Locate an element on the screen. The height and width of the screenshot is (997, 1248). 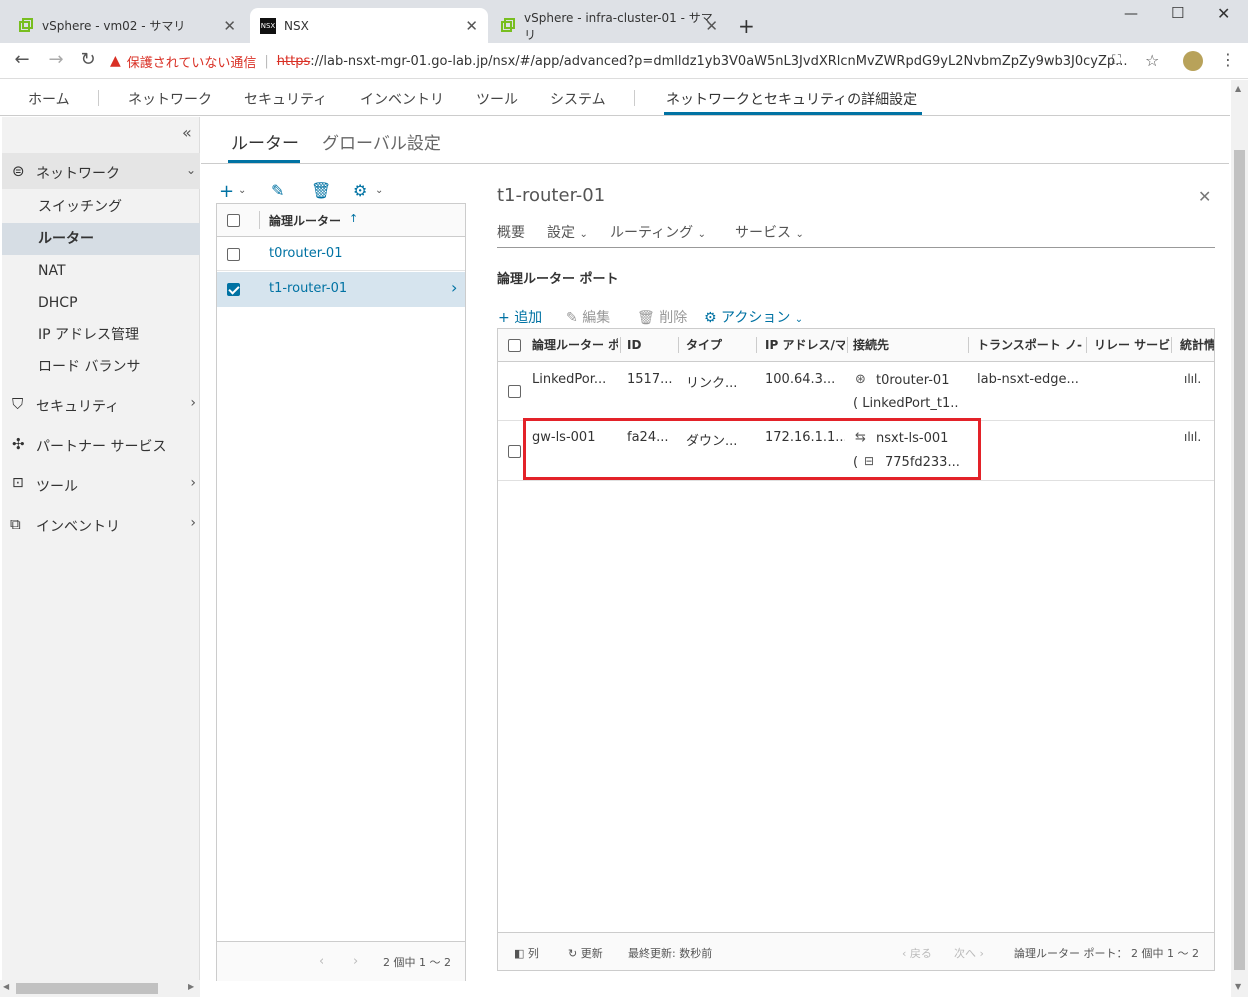
nav-security: セキュリティ is located at coordinates (285, 99).